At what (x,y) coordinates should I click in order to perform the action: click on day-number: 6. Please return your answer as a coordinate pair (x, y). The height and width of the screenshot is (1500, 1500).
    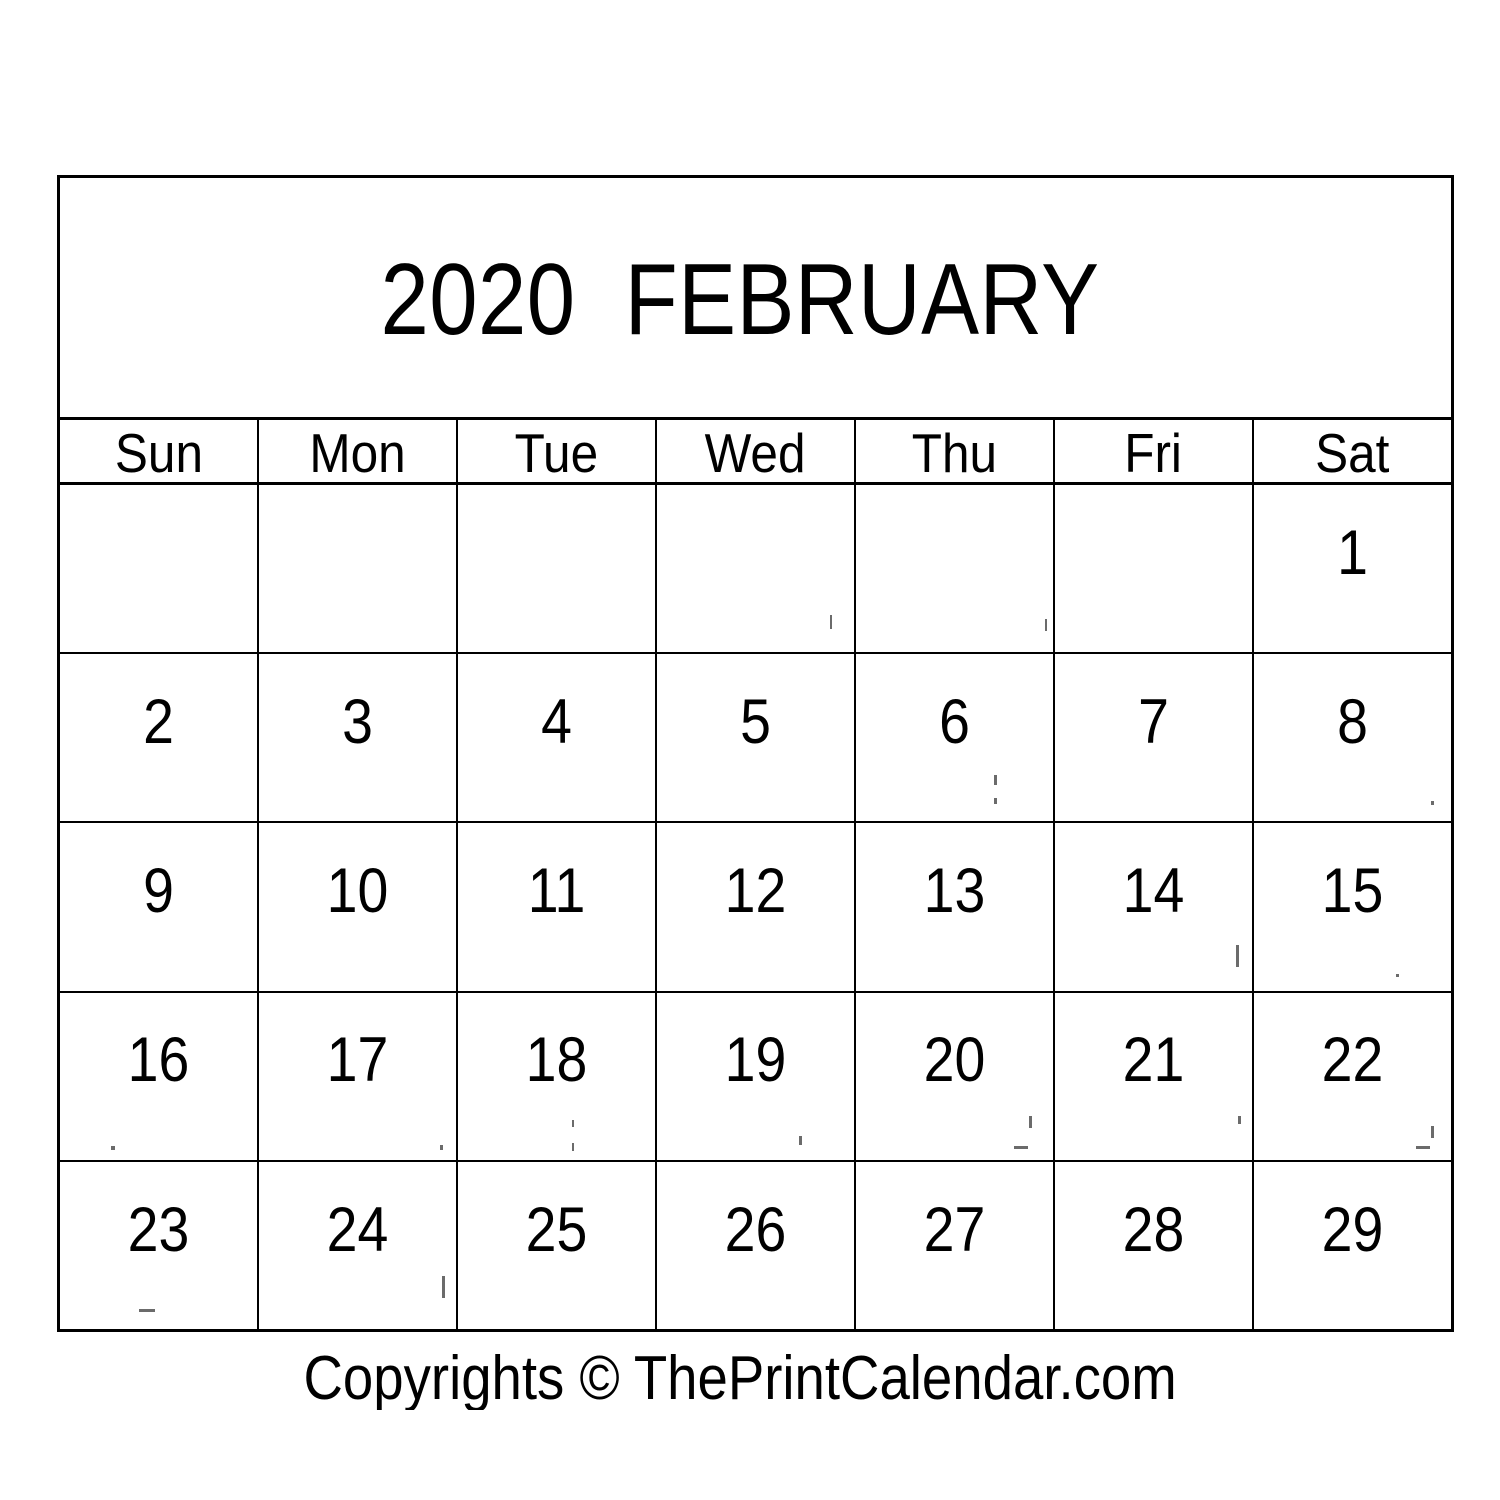
    Looking at the image, I should click on (954, 721).